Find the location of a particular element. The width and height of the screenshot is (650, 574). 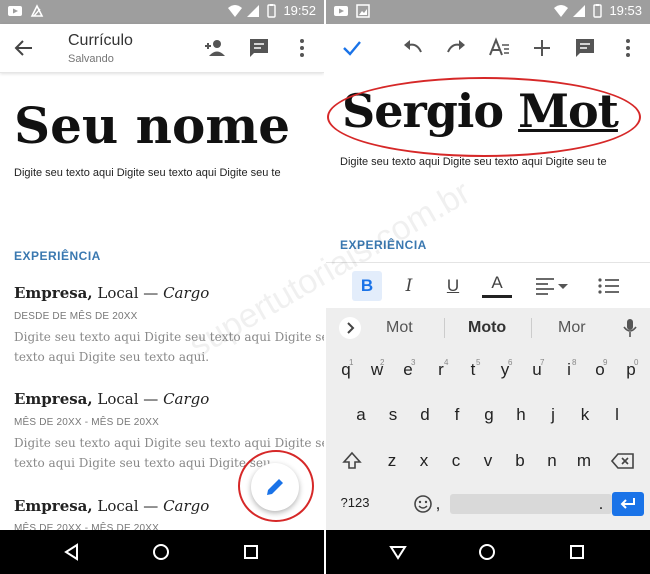

expand-chevron-icon is located at coordinates (350, 328).